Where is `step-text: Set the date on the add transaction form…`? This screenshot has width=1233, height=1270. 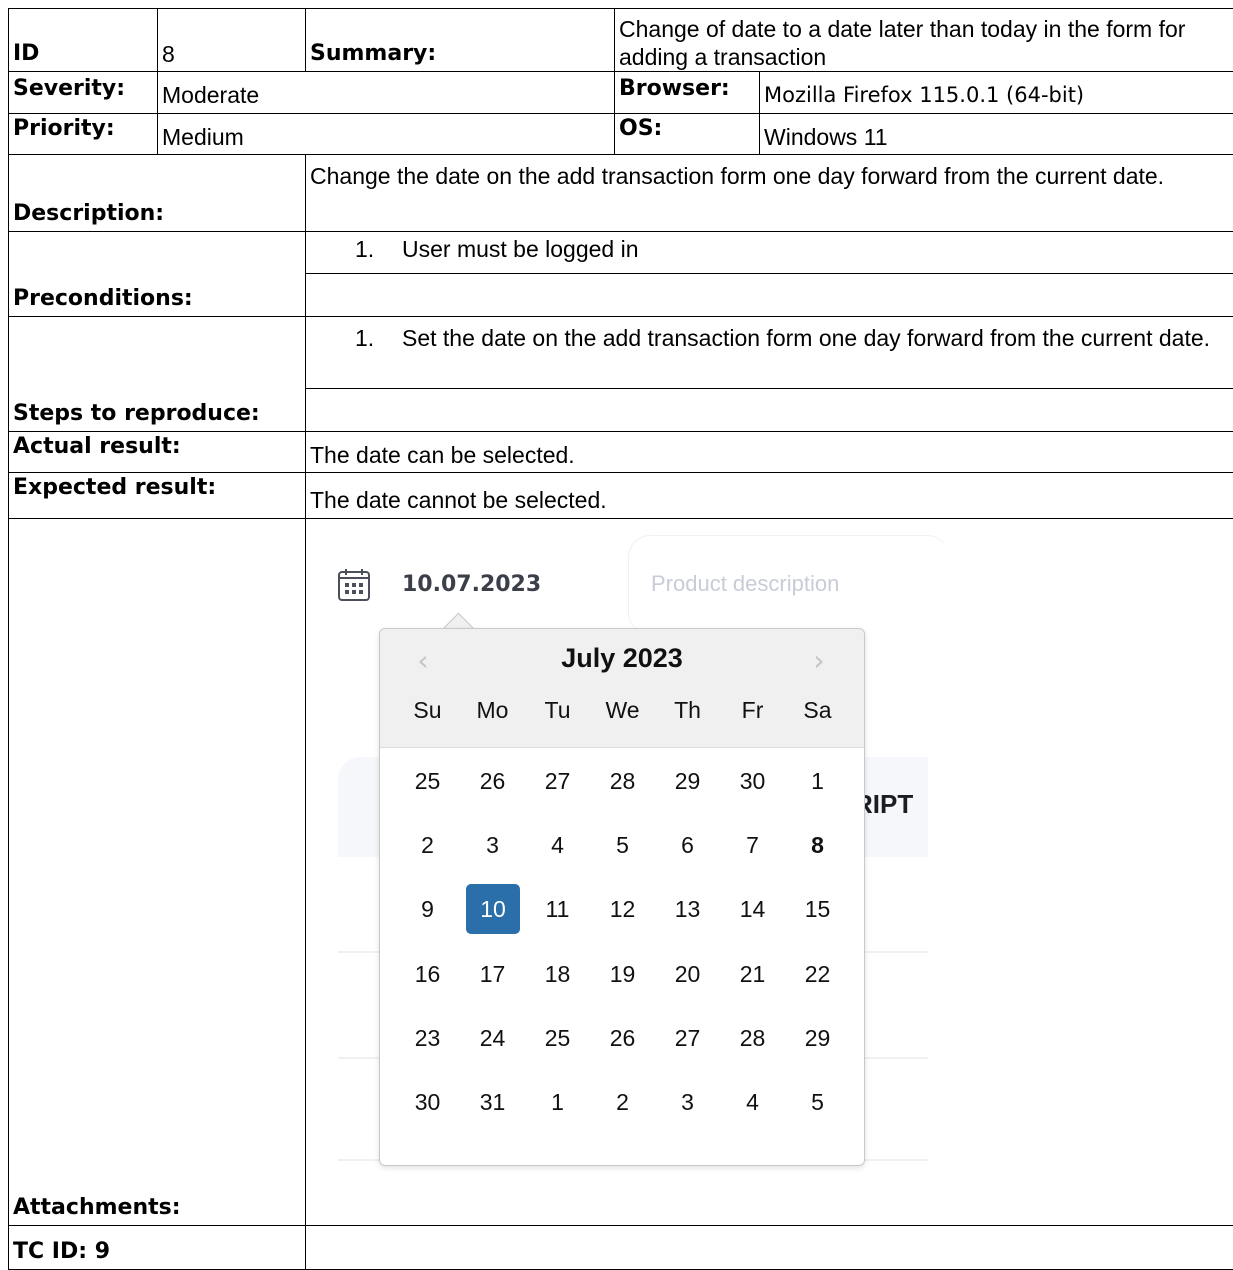 step-text: Set the date on the add transaction form… is located at coordinates (815, 338).